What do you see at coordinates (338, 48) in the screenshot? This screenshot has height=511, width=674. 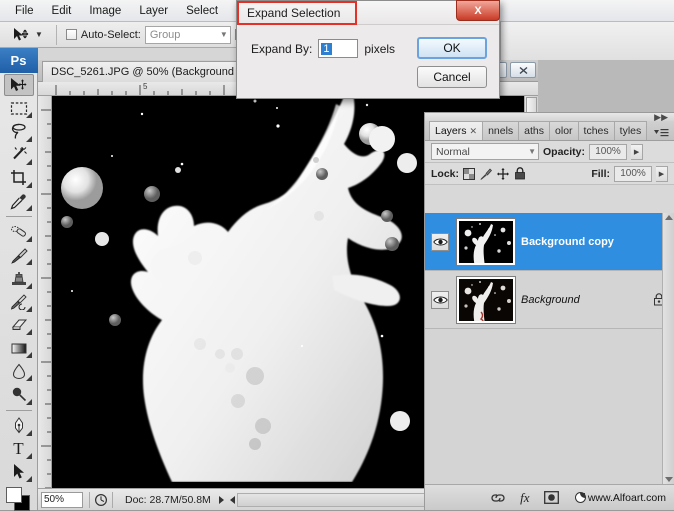 I see `expand-by-input: 1` at bounding box center [338, 48].